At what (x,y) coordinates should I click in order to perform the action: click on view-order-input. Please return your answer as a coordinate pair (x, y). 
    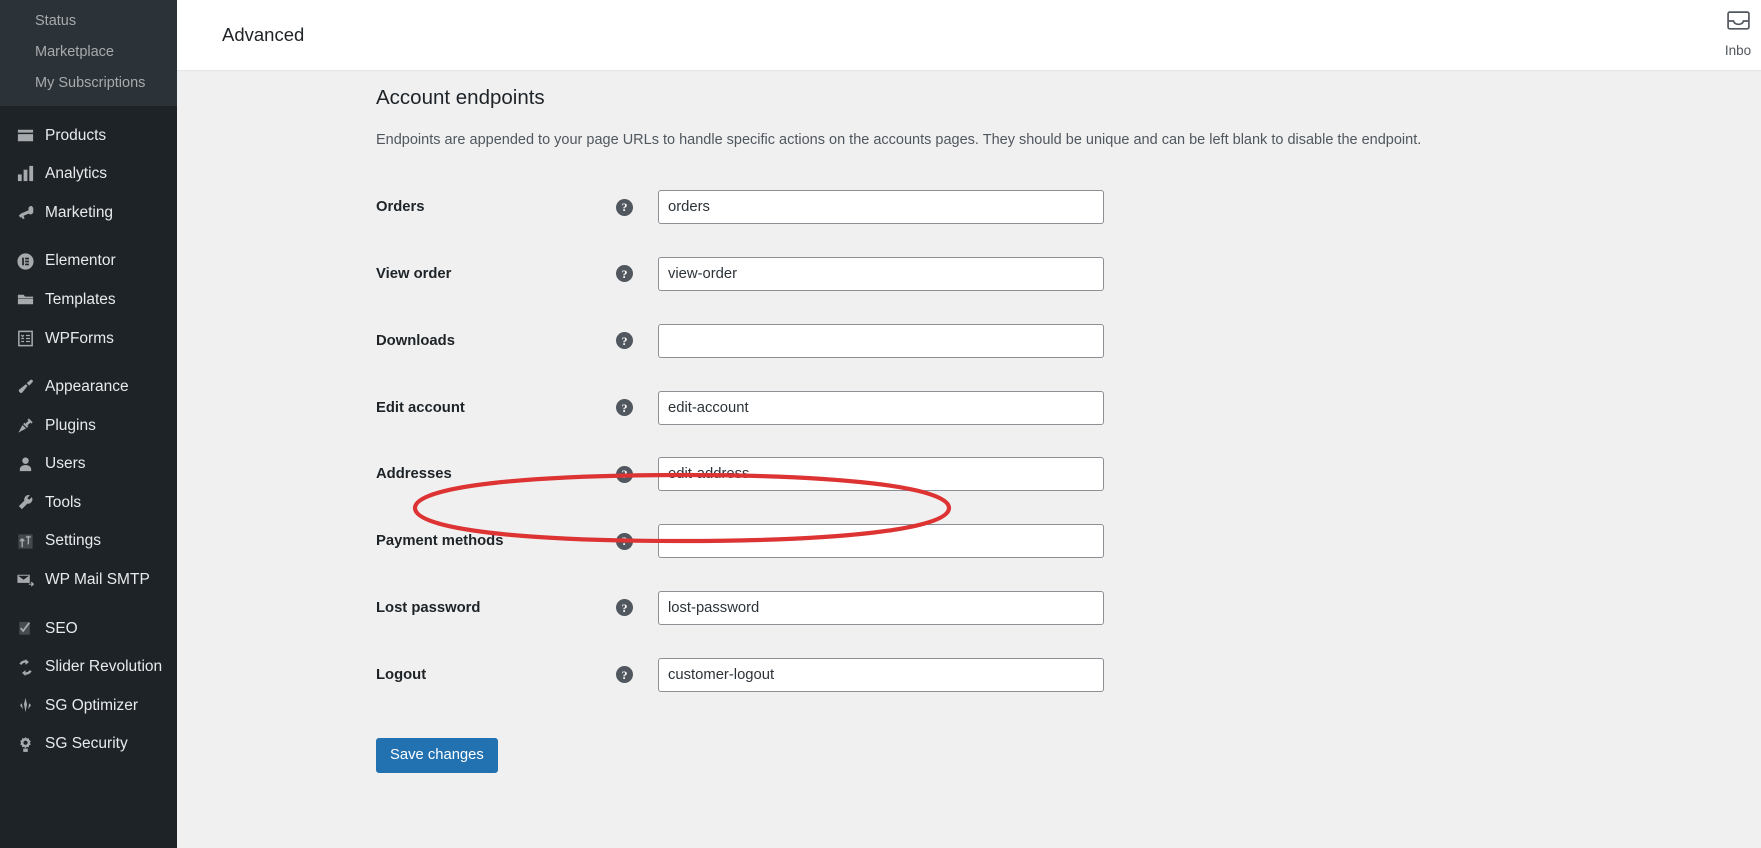
    Looking at the image, I should click on (881, 273).